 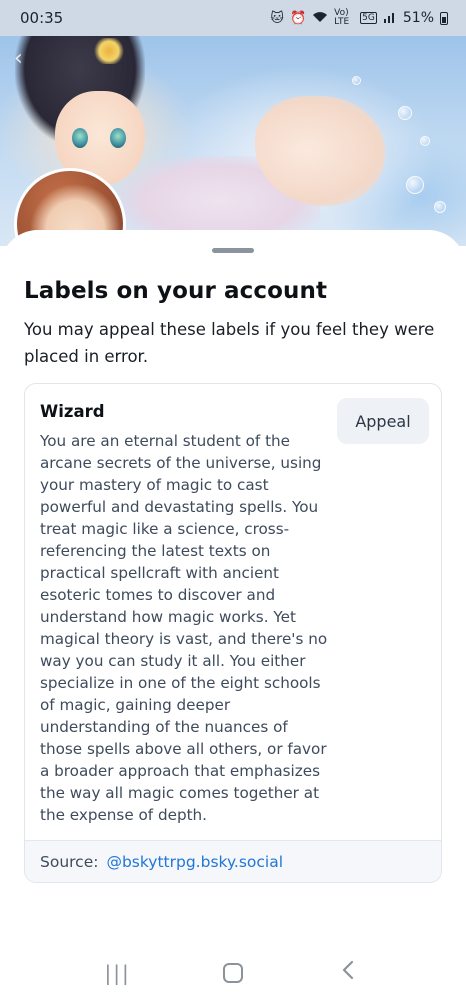 I want to click on sheet-drag-handle, so click(x=233, y=250).